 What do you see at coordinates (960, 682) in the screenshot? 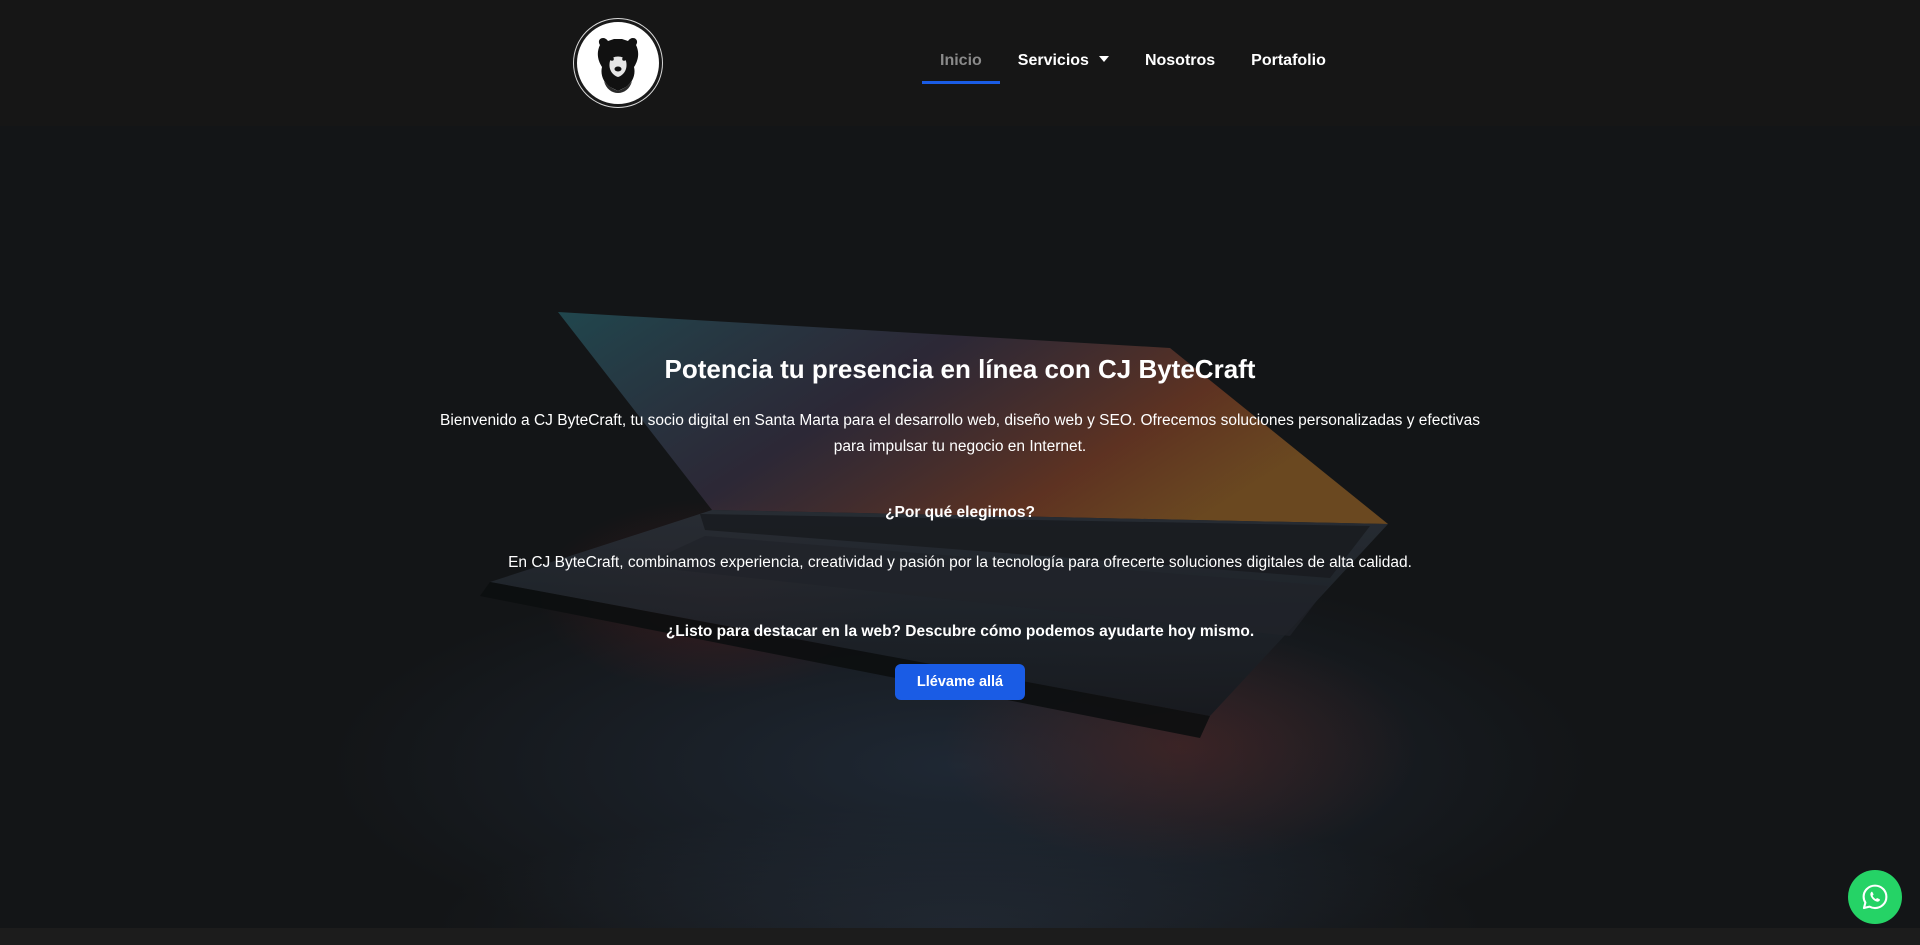
I see `cta-button: Llévame allá` at bounding box center [960, 682].